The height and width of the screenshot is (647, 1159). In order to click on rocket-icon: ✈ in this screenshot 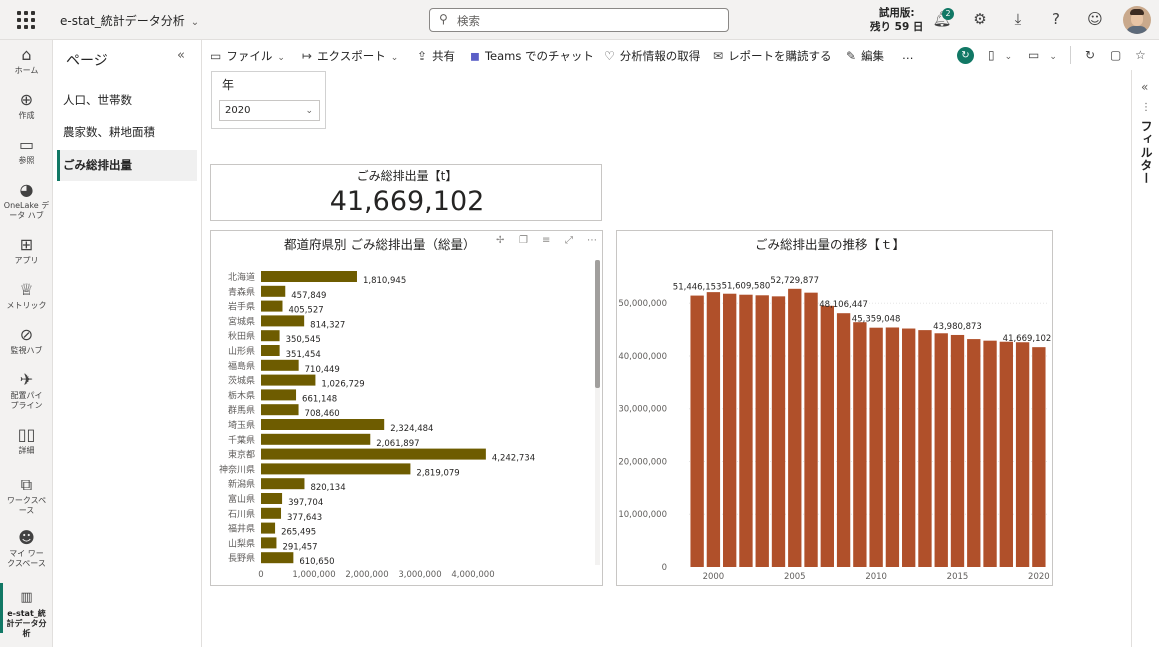, I will do `click(26, 379)`.